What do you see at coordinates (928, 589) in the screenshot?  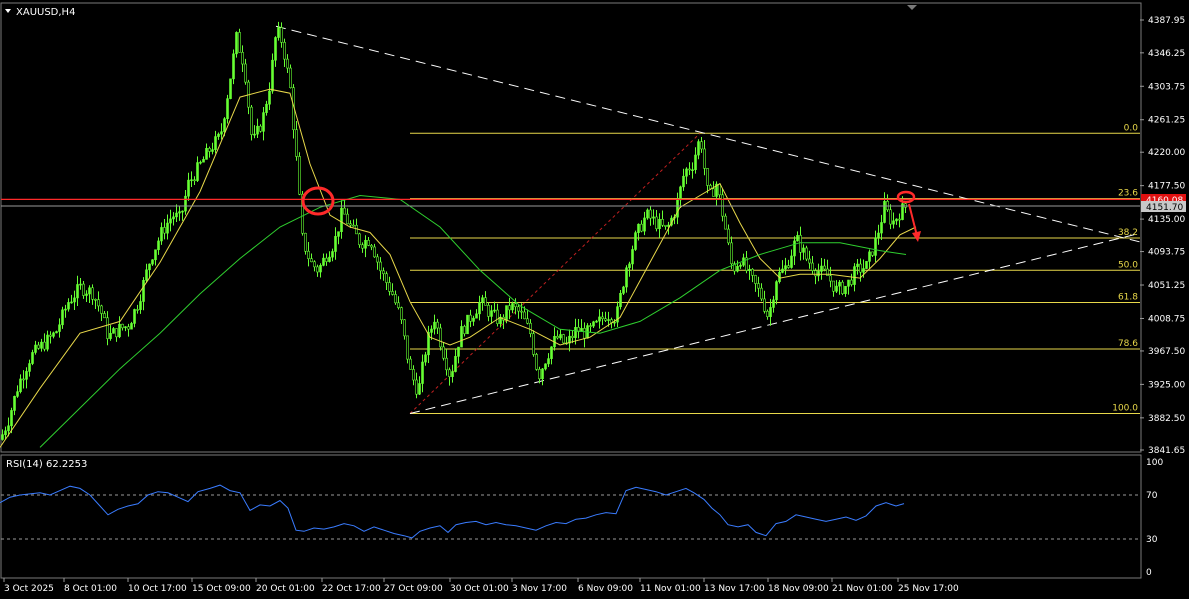 I see `time-tick-label: 25 Nov 17:00` at bounding box center [928, 589].